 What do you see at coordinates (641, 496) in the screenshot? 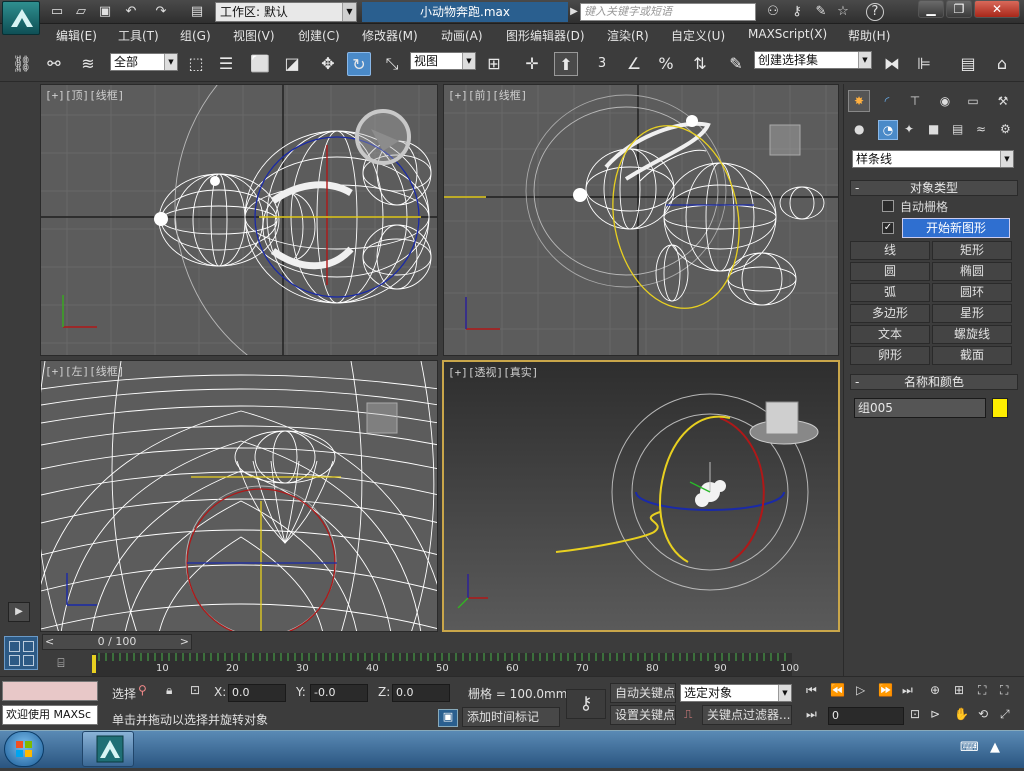
I see `viewport-perspective: [+][透视][真实]` at bounding box center [641, 496].